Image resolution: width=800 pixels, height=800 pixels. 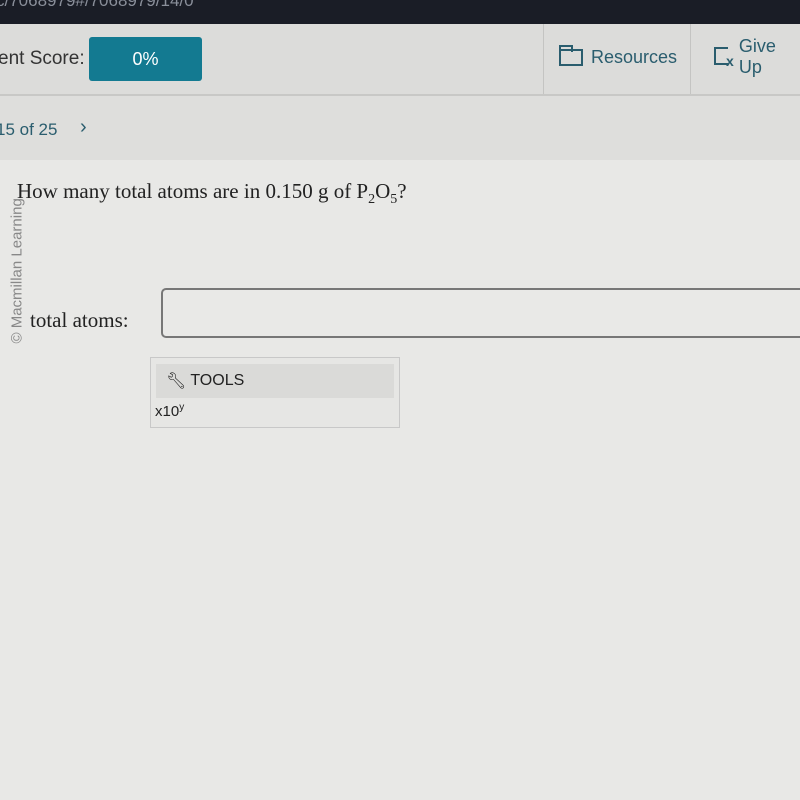 What do you see at coordinates (42, 58) in the screenshot?
I see `score-label: ent Score:` at bounding box center [42, 58].